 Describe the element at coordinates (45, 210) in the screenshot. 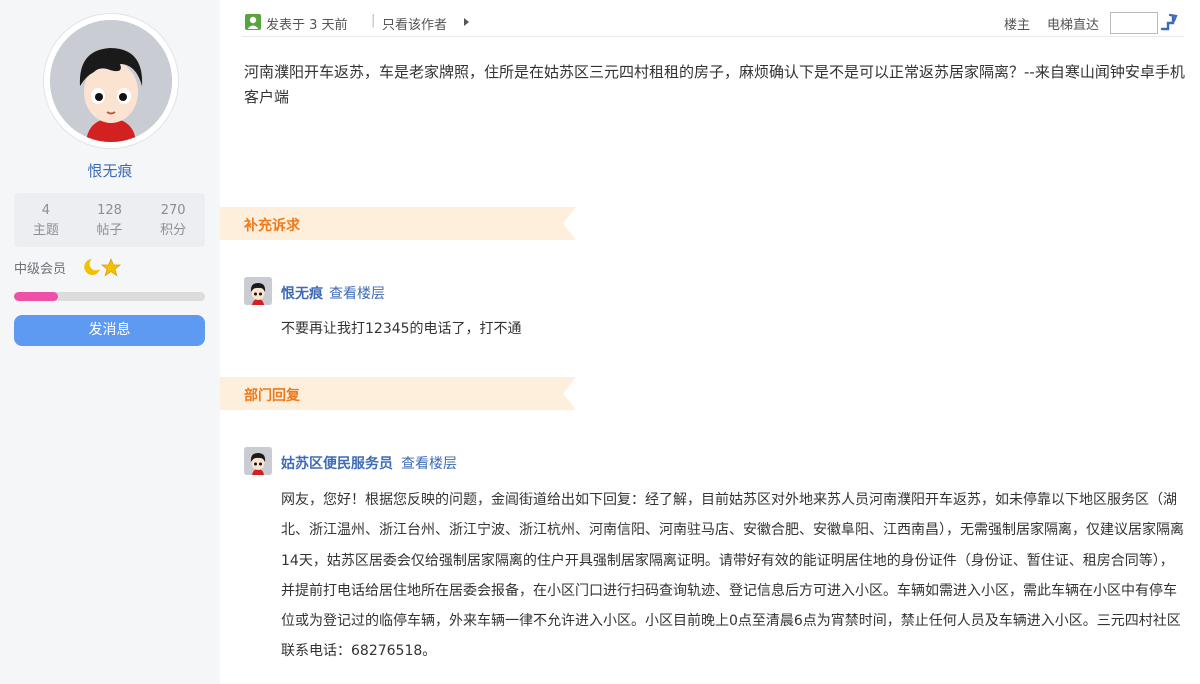

I see `stat-topics-value: 4` at that location.